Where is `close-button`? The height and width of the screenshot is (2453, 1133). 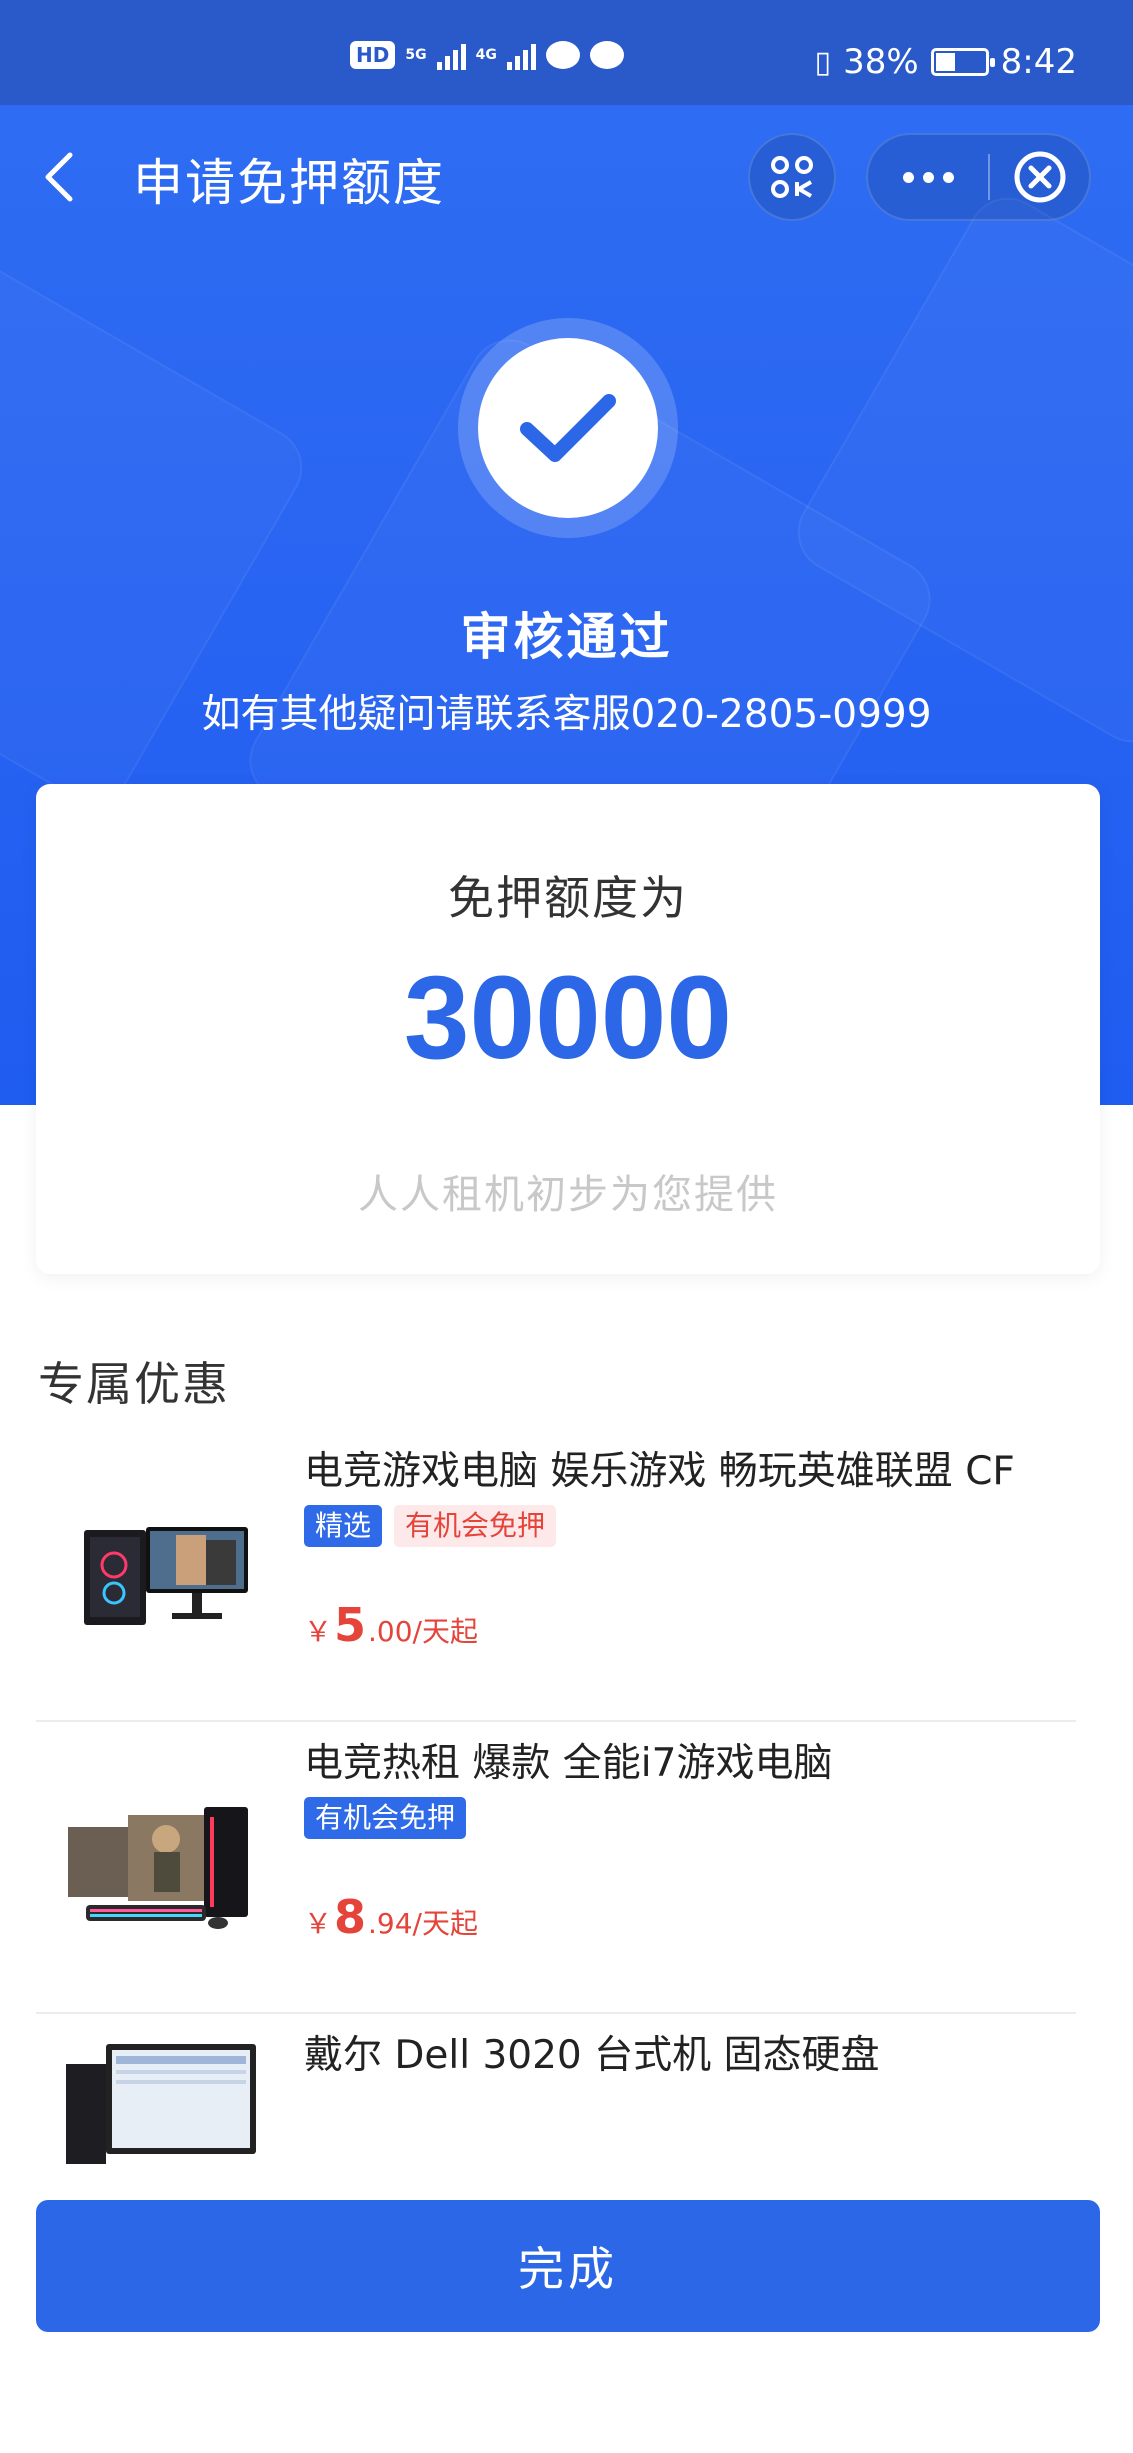
close-button is located at coordinates (1039, 177).